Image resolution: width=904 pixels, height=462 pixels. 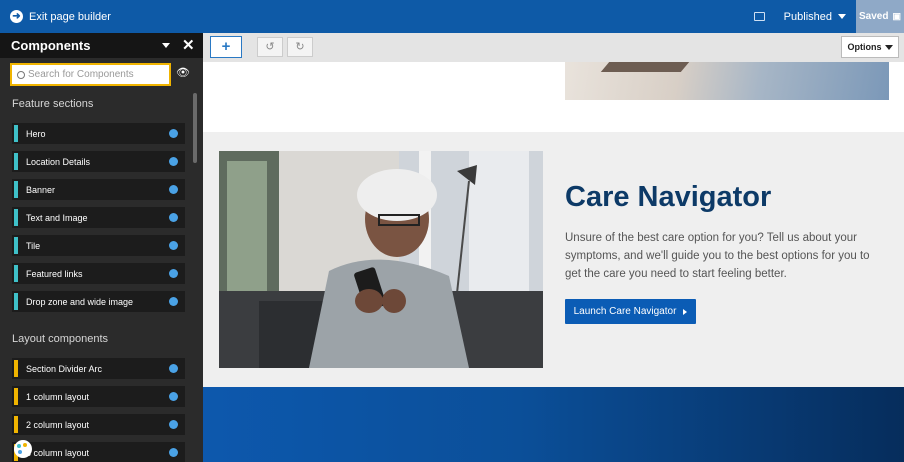 I want to click on component-label: Featured links, so click(x=54, y=273).